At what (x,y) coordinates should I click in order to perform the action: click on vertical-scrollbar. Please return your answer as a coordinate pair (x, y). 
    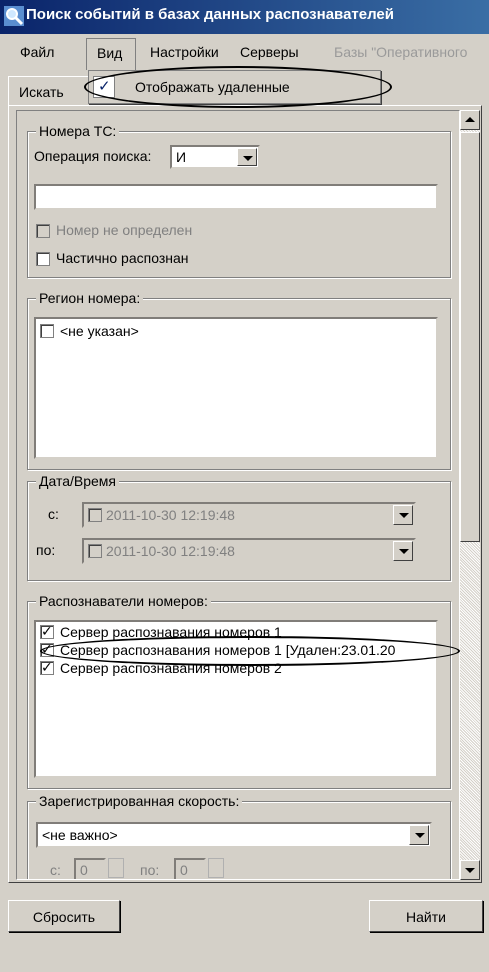
    Looking at the image, I should click on (470, 495).